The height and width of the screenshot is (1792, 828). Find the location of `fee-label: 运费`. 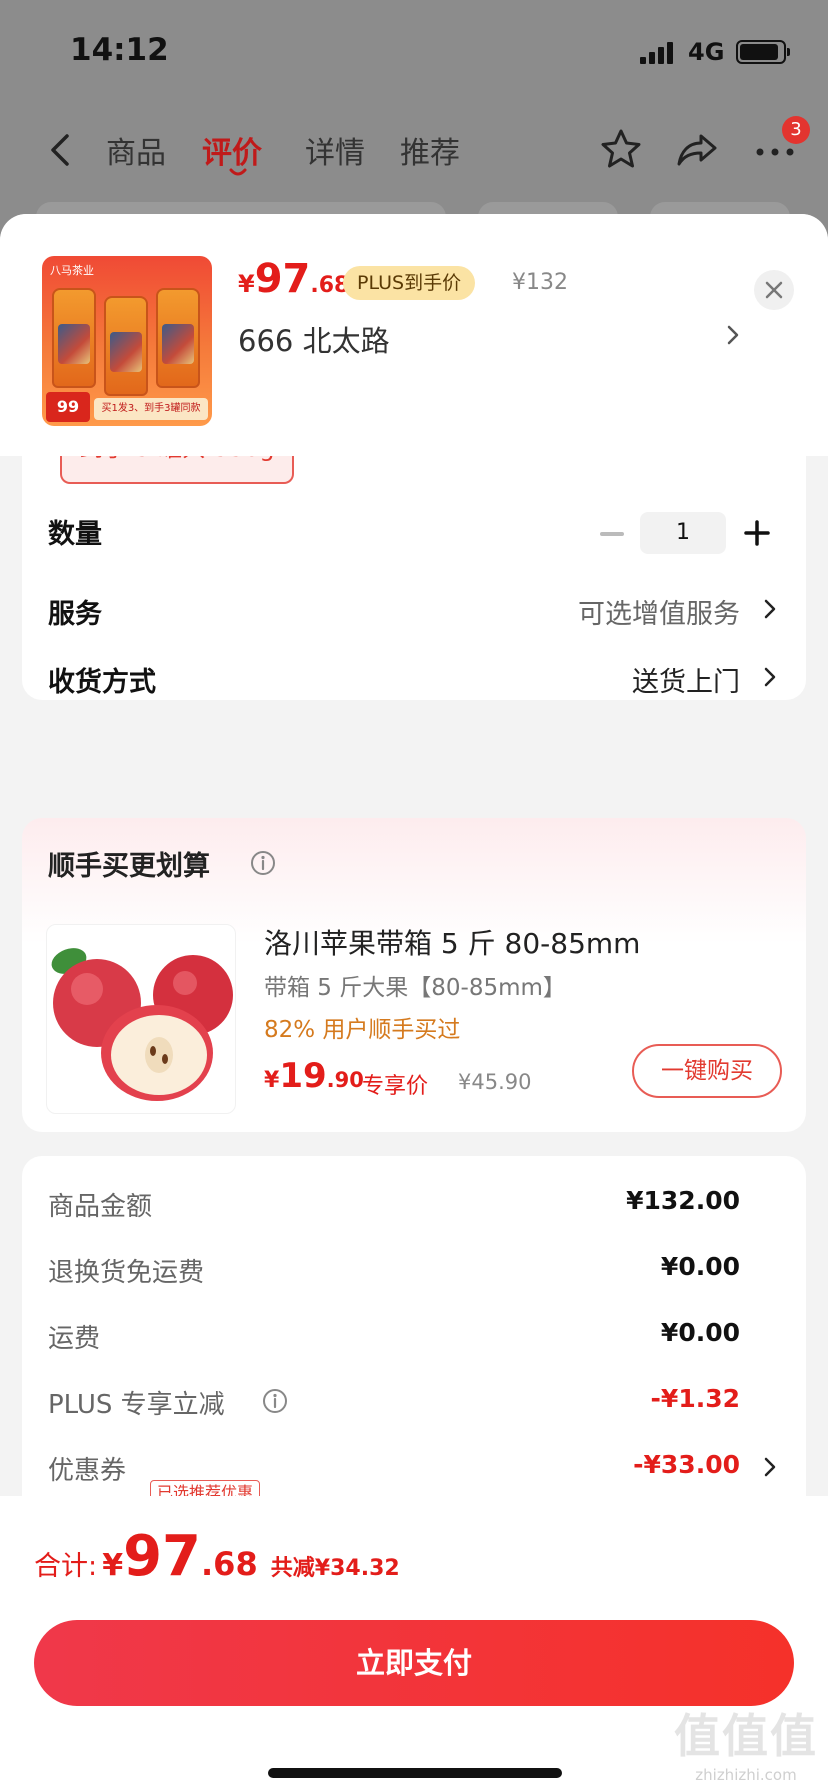

fee-label: 运费 is located at coordinates (74, 1339).